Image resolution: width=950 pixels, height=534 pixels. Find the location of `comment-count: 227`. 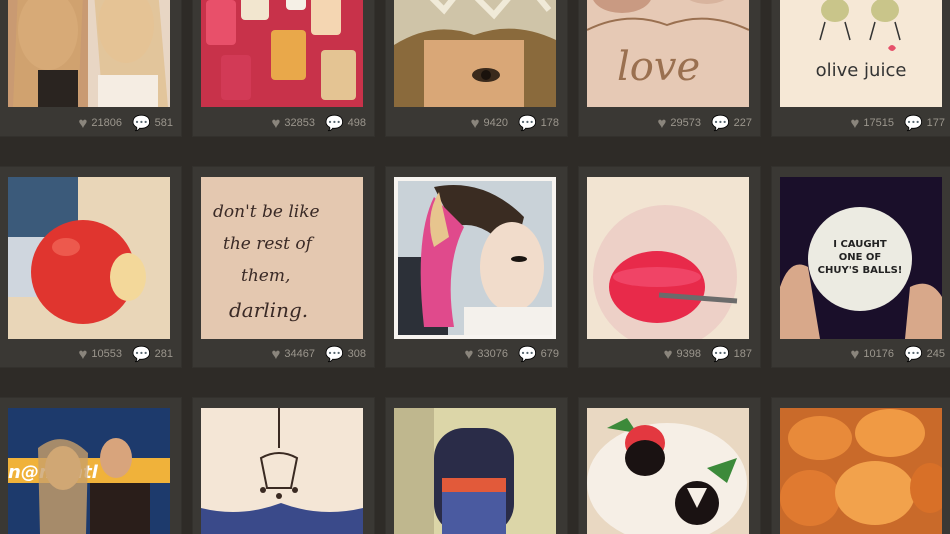

comment-count: 227 is located at coordinates (742, 123).